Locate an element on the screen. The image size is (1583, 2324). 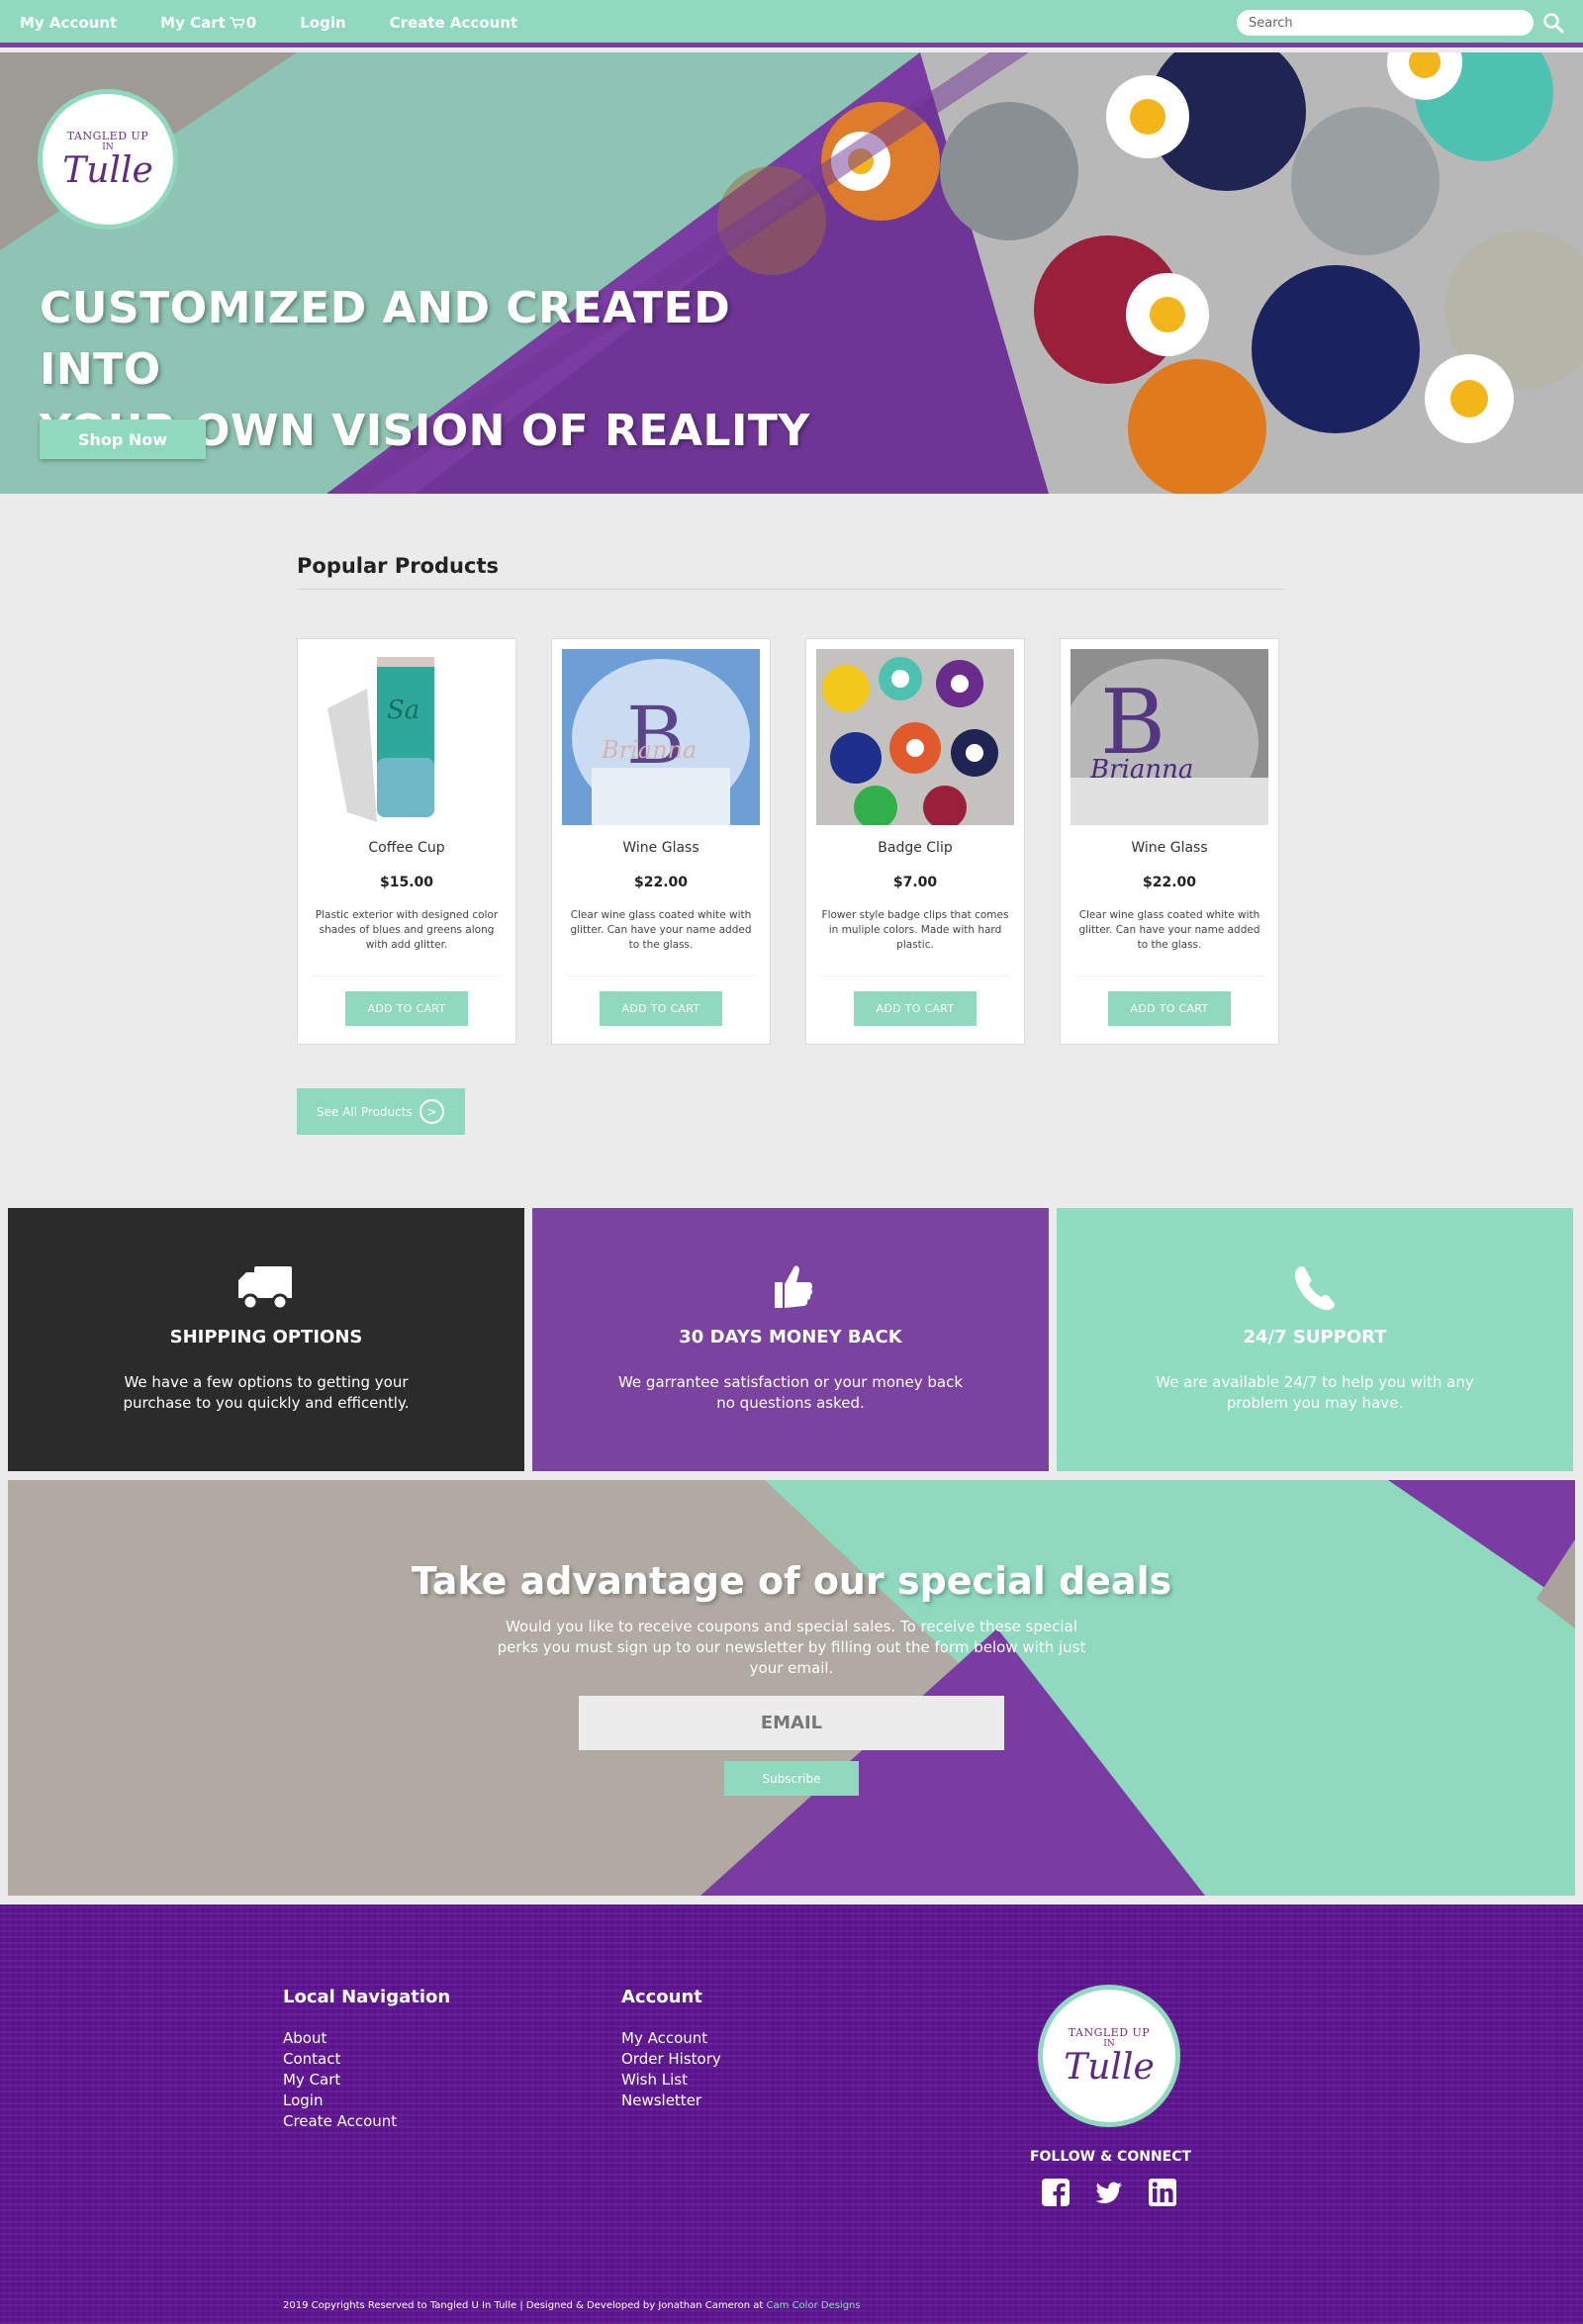
email-field is located at coordinates (791, 1723).